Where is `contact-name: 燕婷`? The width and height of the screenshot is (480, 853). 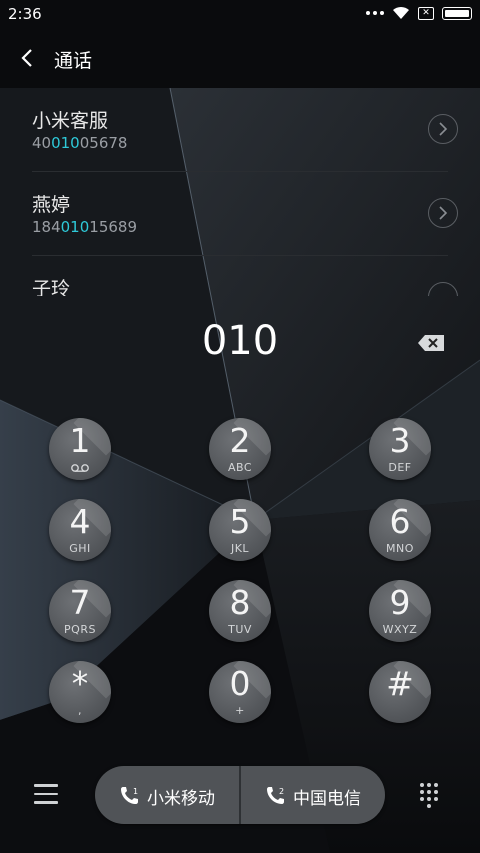
contact-name: 燕婷 is located at coordinates (51, 205).